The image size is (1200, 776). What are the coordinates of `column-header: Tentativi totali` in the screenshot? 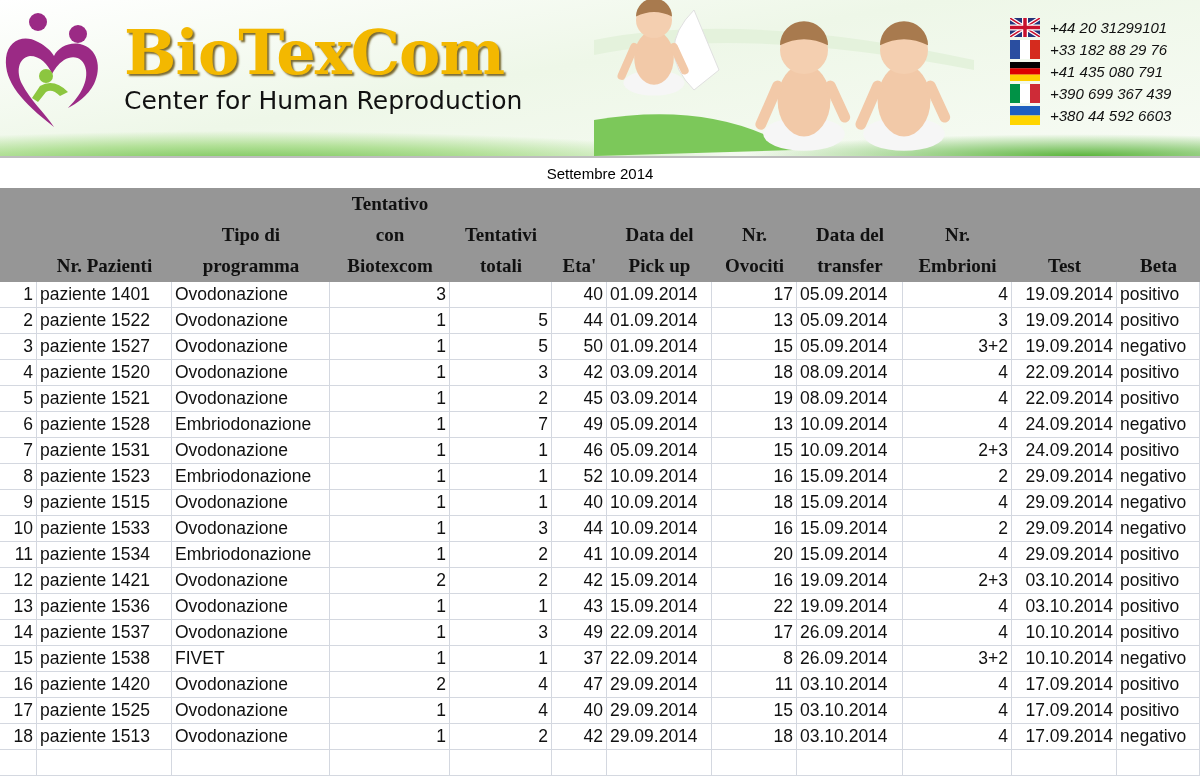 It's located at (501, 235).